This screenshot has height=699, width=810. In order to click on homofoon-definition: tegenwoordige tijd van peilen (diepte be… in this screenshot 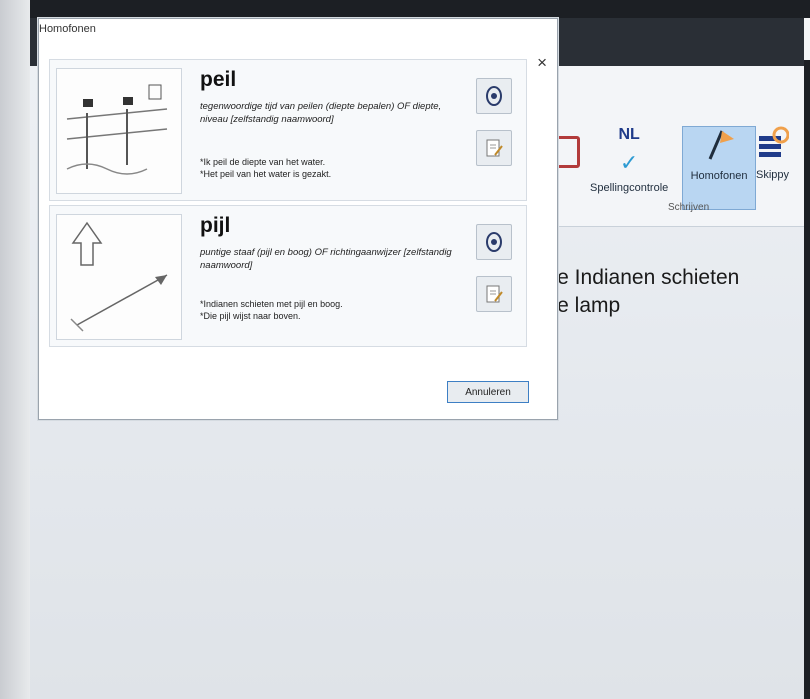, I will do `click(321, 113)`.